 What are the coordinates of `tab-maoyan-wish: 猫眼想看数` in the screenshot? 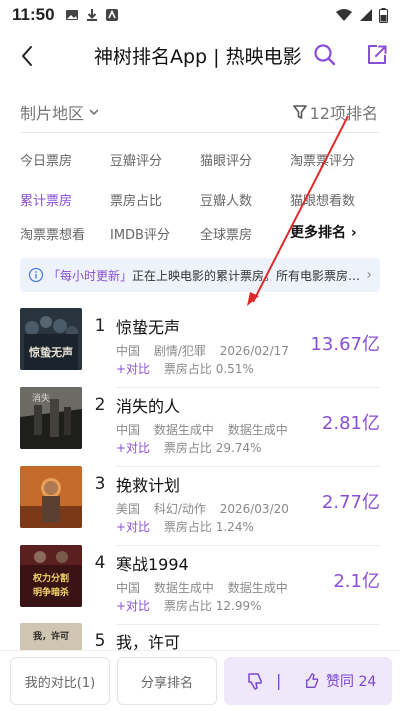 It's located at (322, 199).